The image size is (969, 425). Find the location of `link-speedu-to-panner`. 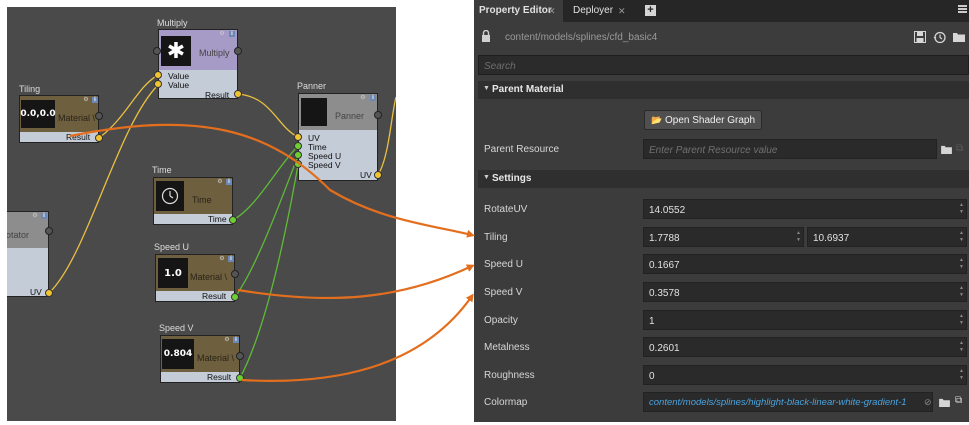

link-speedu-to-panner is located at coordinates (266, 226).